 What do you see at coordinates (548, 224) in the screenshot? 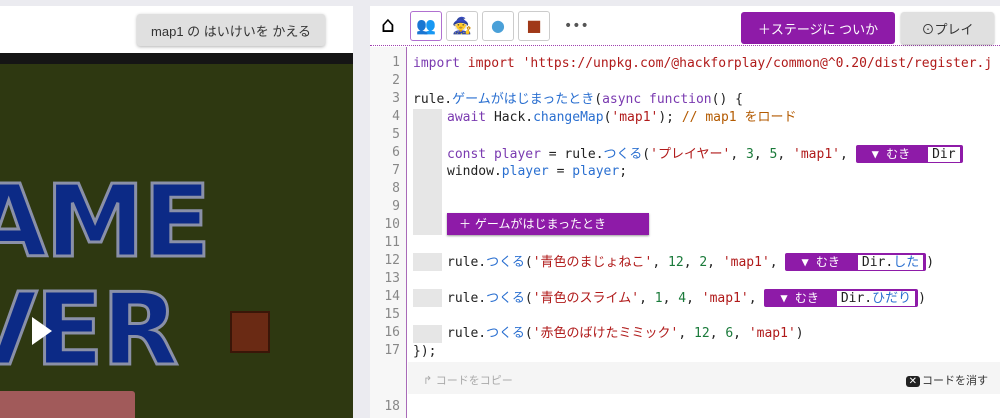
I see `add-rule-button: ＋ ゲームがはじまったとき` at bounding box center [548, 224].